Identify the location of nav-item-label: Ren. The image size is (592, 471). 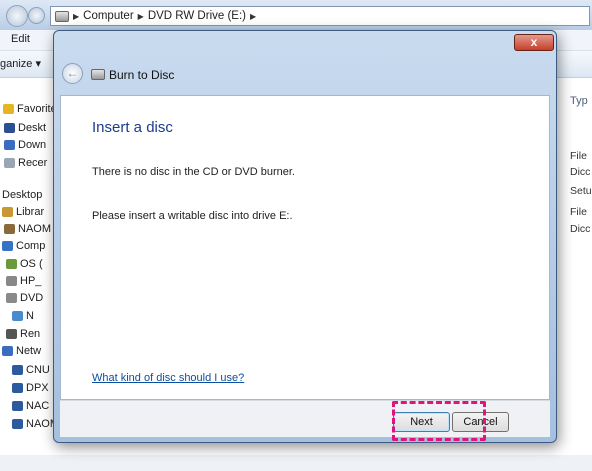
(30, 334).